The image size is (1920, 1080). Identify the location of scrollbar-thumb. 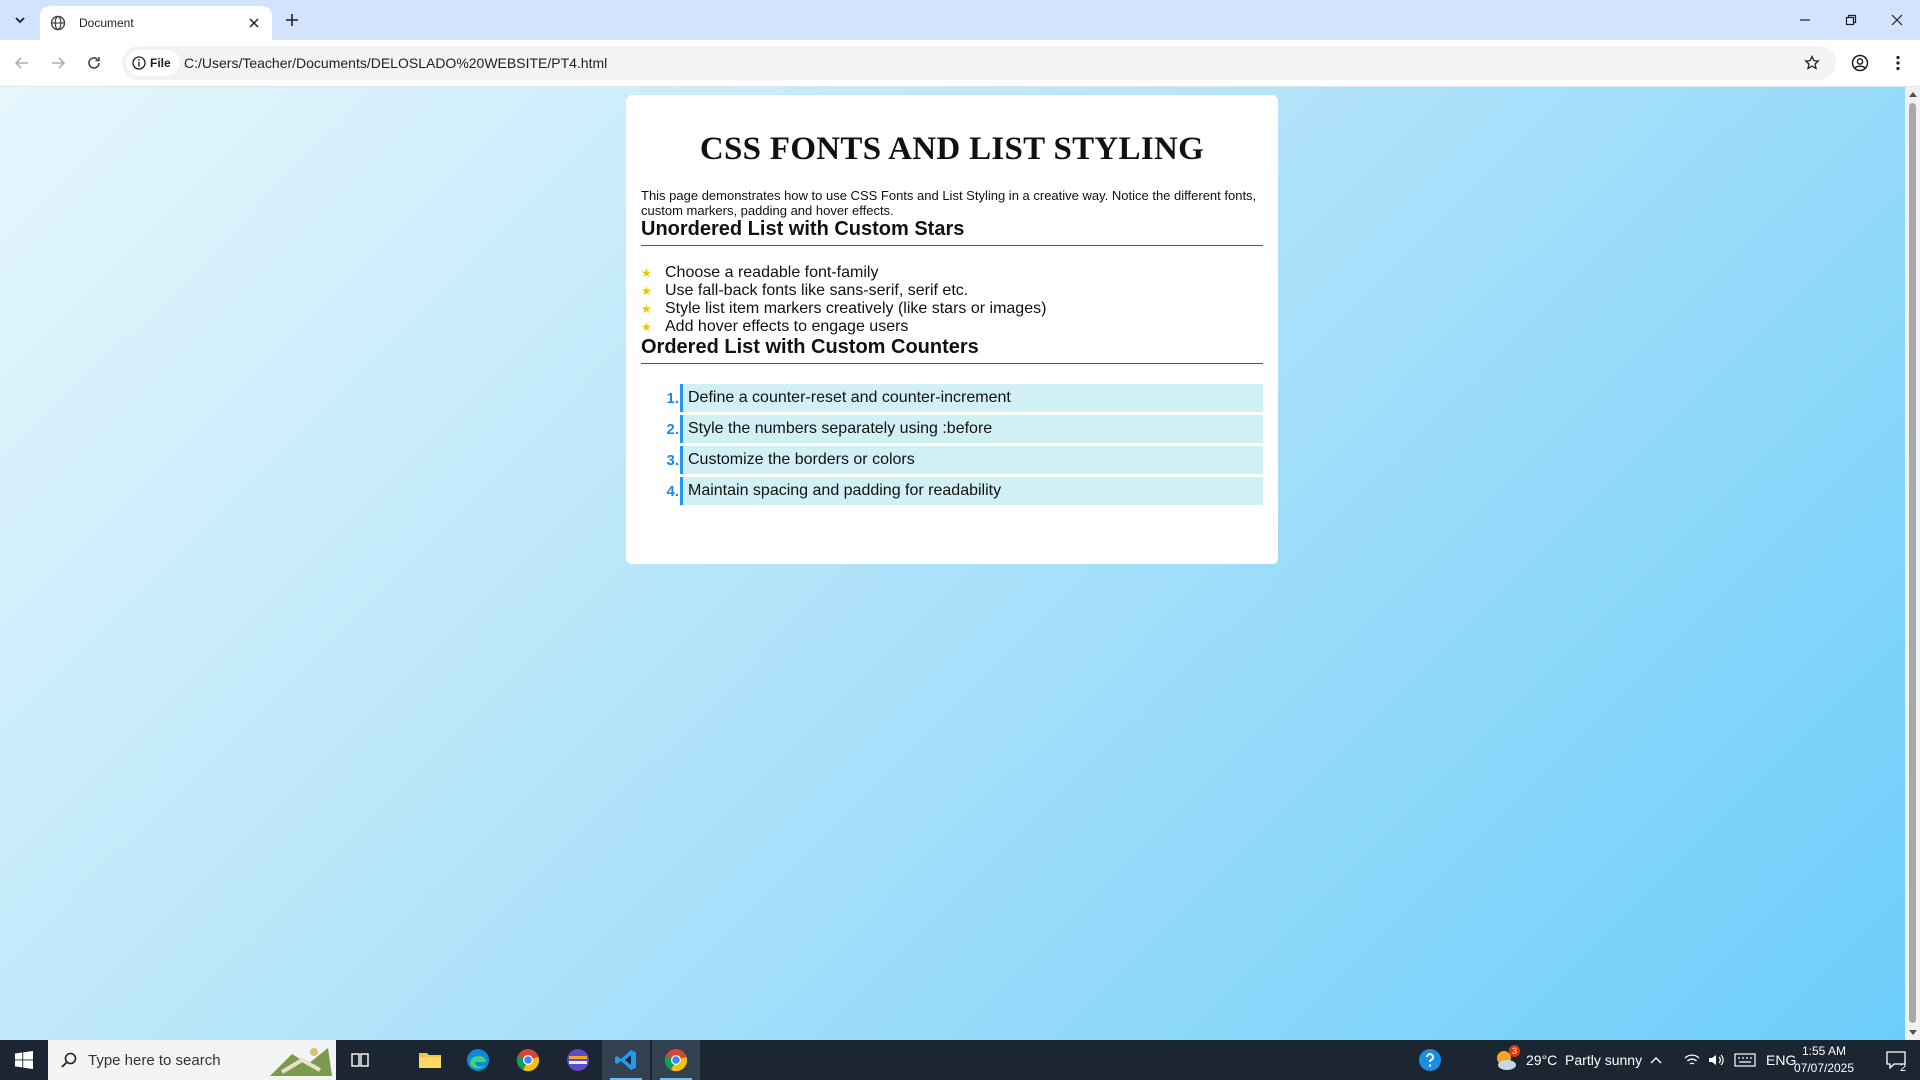
(1912, 563).